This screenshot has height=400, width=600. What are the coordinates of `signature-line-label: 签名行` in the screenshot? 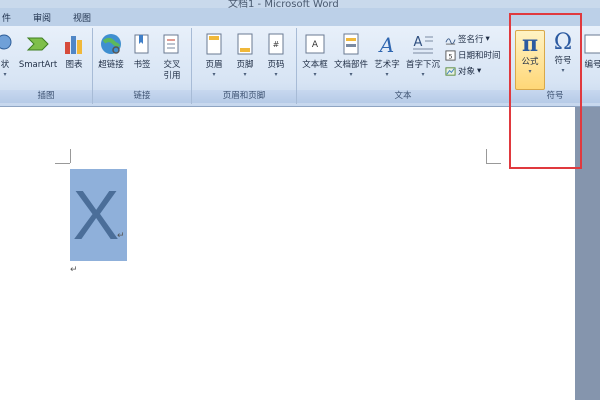 It's located at (471, 40).